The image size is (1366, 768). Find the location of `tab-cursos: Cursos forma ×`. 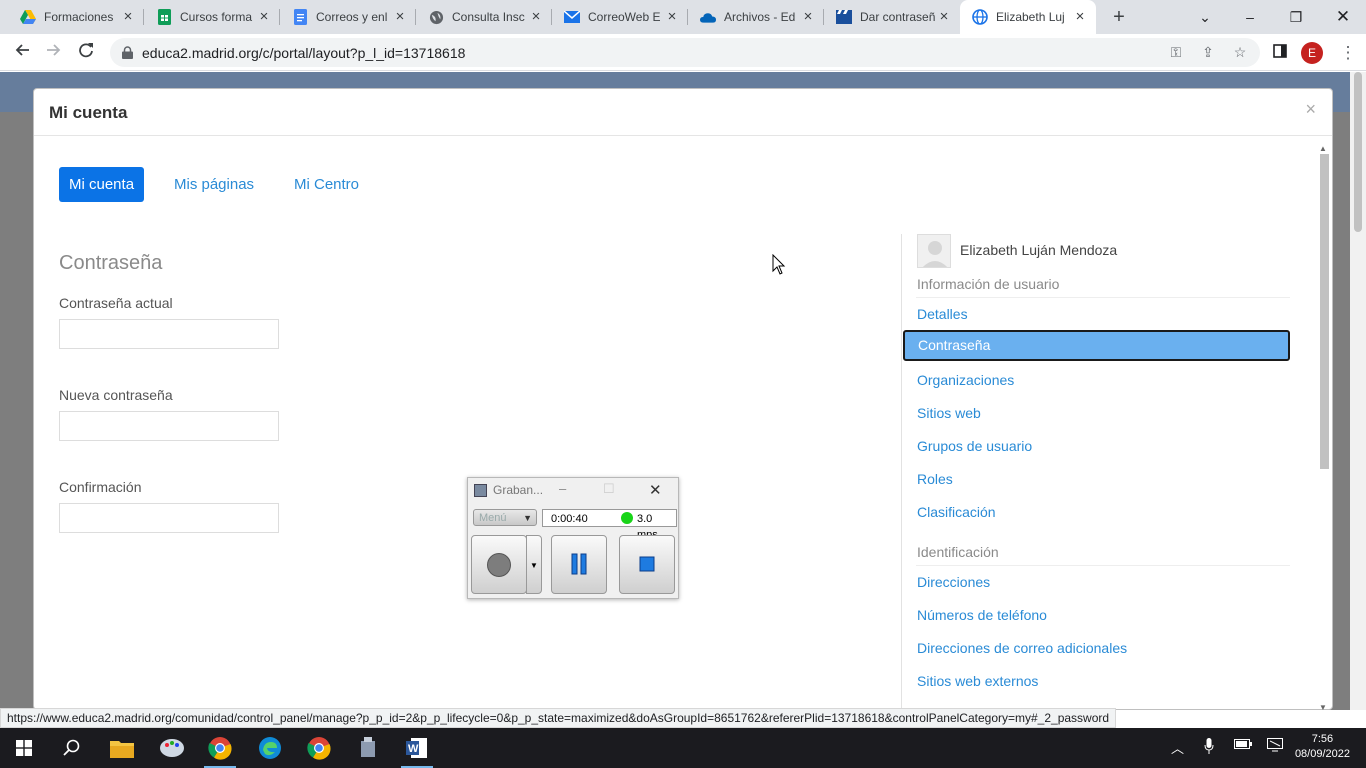

tab-cursos: Cursos forma × is located at coordinates (212, 17).